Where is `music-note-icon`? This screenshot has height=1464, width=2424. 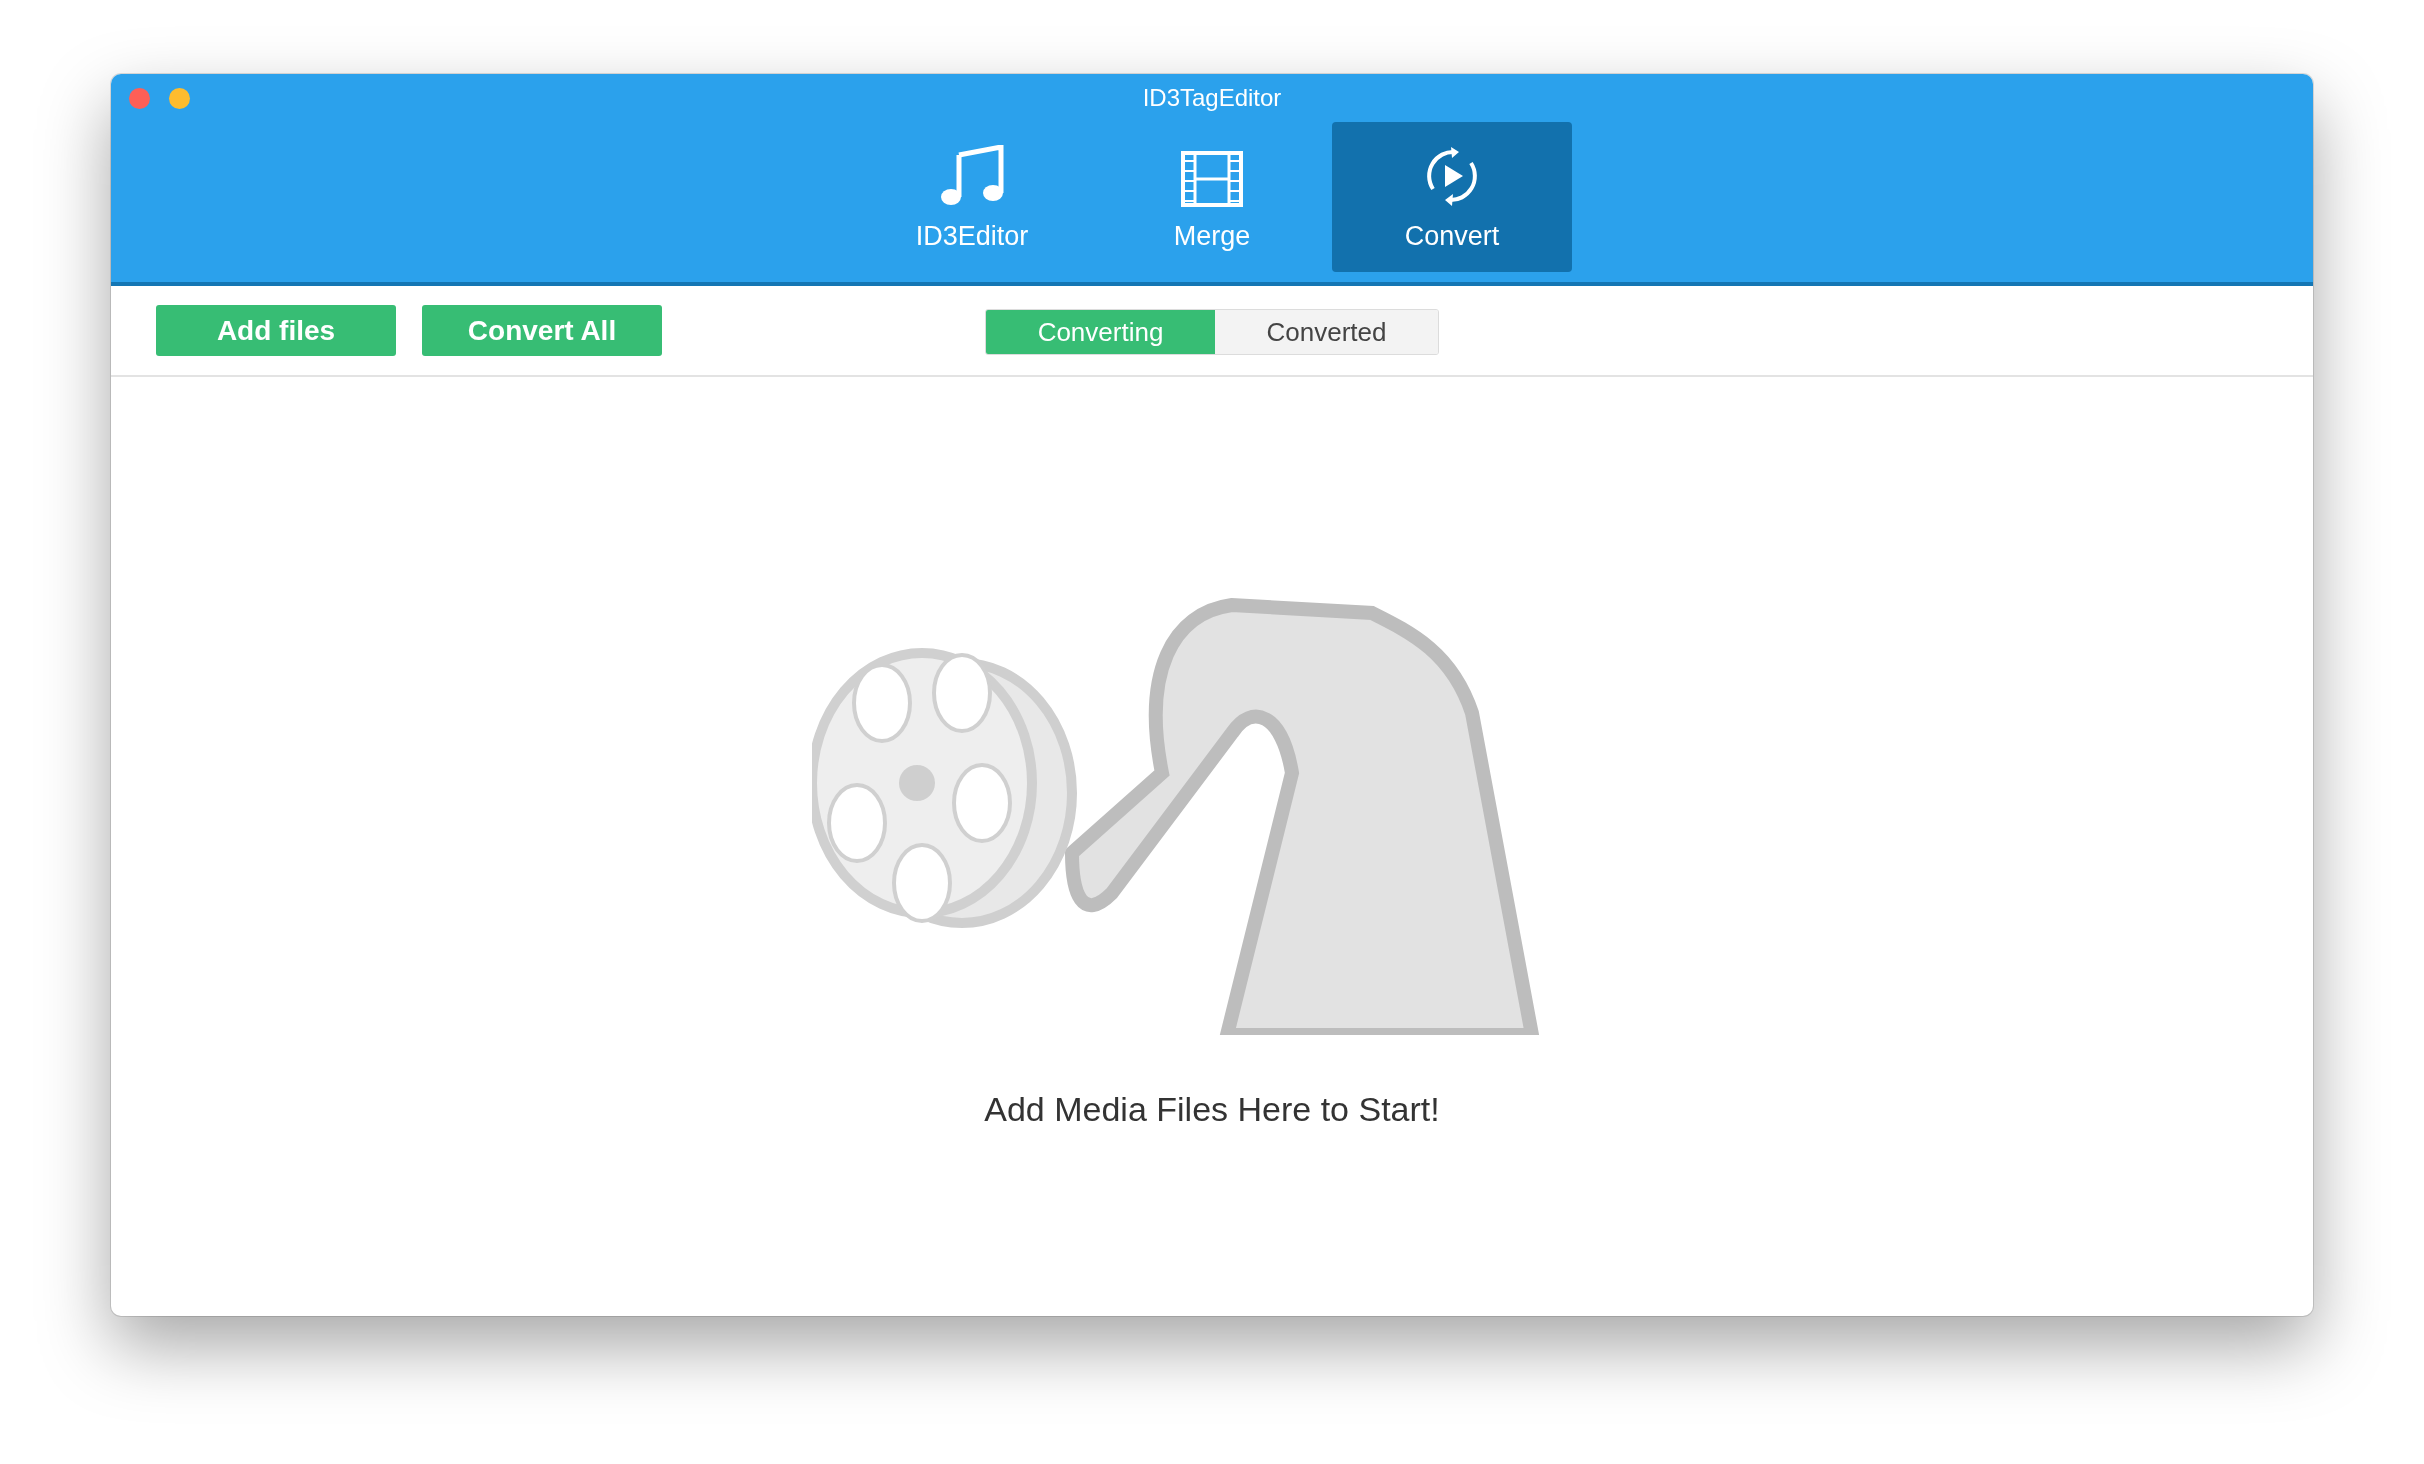 music-note-icon is located at coordinates (972, 176).